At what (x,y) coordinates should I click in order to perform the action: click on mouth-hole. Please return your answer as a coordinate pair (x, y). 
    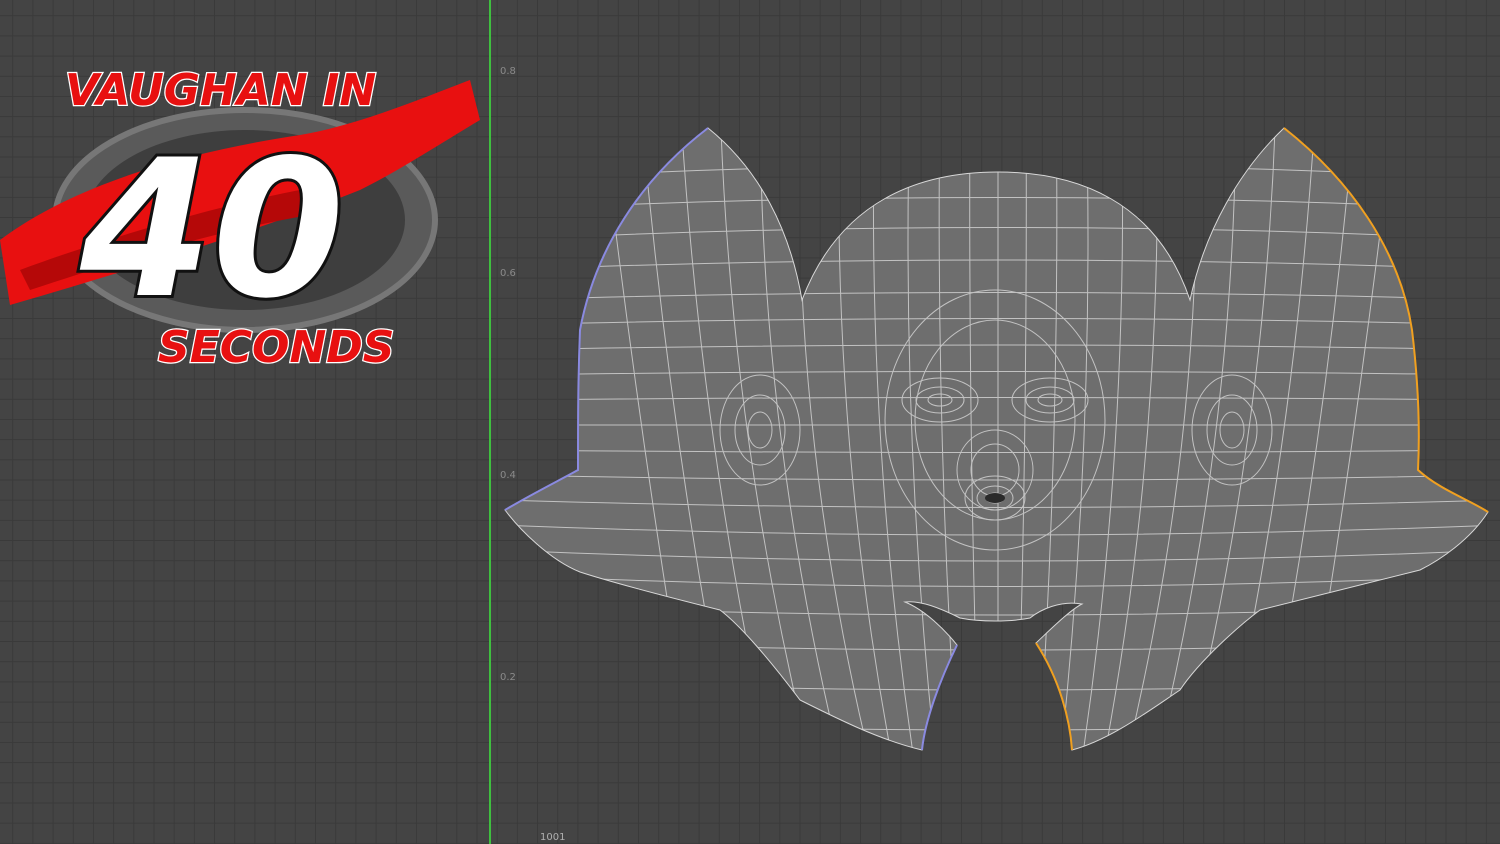
    Looking at the image, I should click on (995, 498).